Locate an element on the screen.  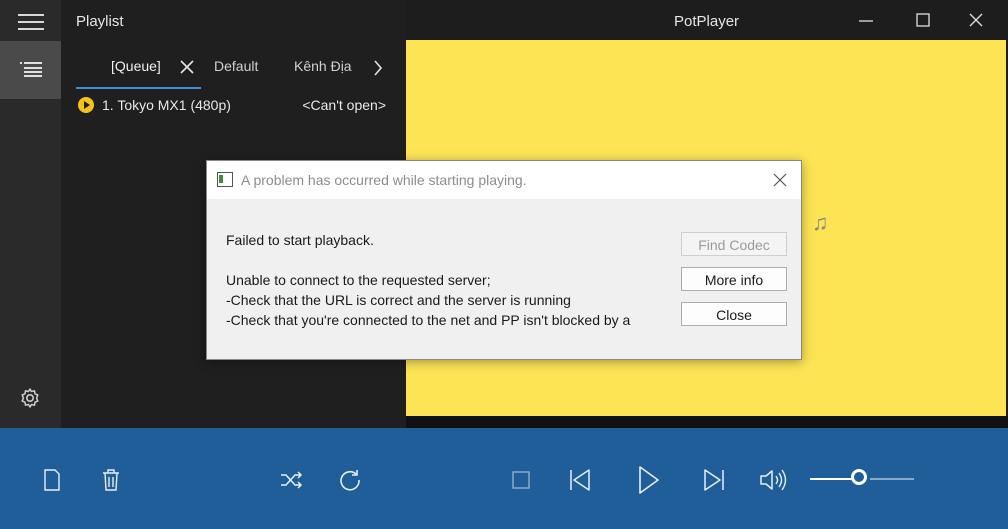
volume-icon is located at coordinates (774, 480).